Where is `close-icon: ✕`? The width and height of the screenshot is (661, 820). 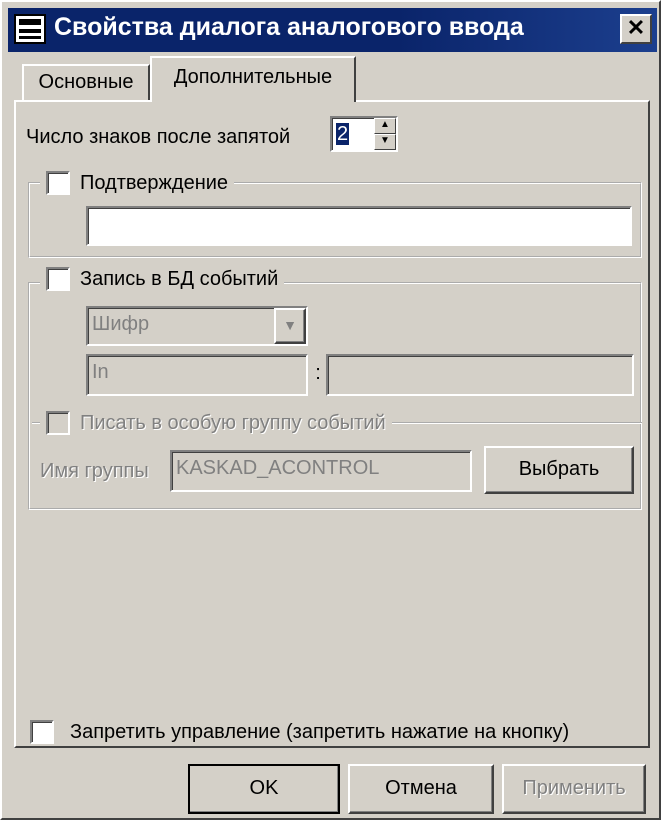
close-icon: ✕ is located at coordinates (636, 29).